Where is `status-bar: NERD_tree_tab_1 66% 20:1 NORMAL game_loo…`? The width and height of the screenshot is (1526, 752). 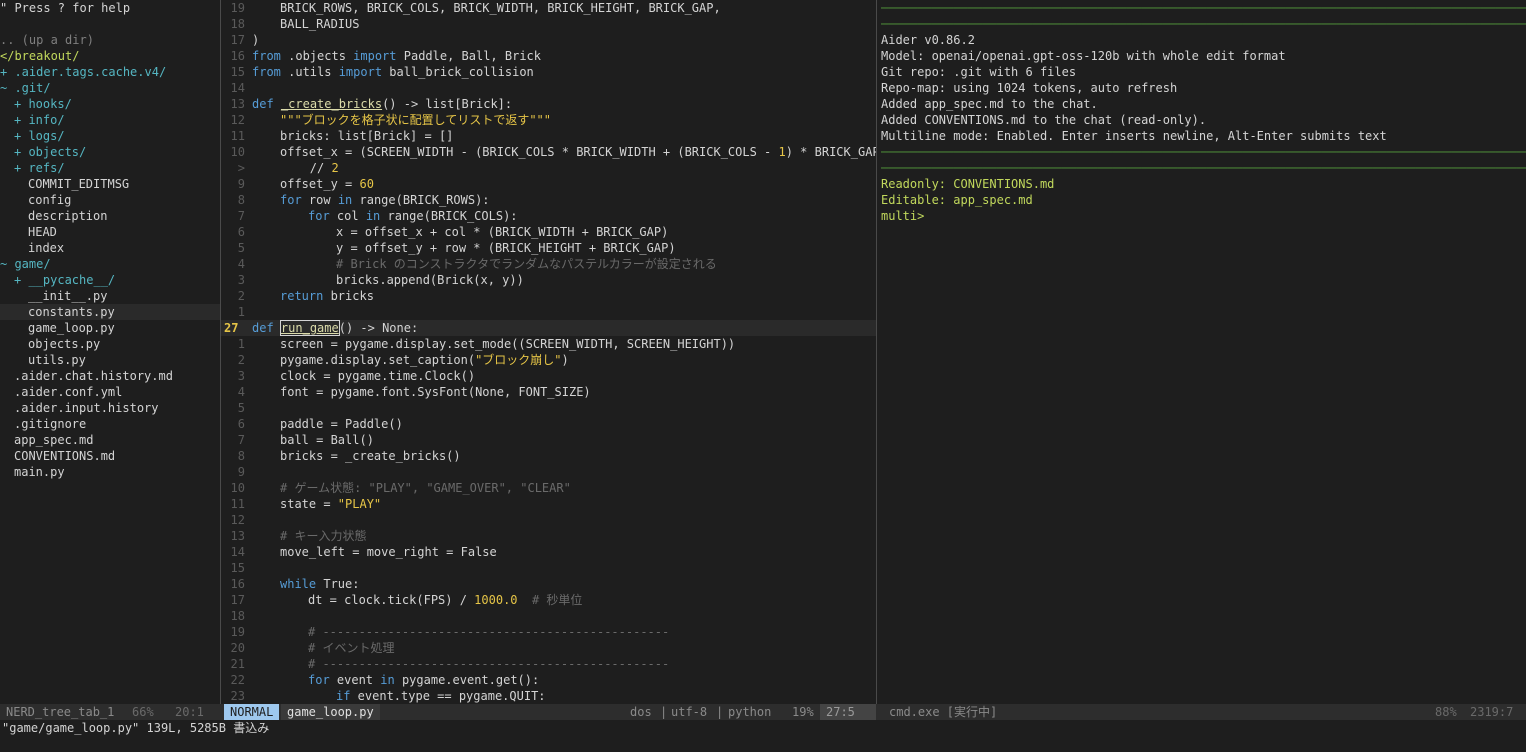
status-bar: NERD_tree_tab_1 66% 20:1 NORMAL game_loo… is located at coordinates (763, 712).